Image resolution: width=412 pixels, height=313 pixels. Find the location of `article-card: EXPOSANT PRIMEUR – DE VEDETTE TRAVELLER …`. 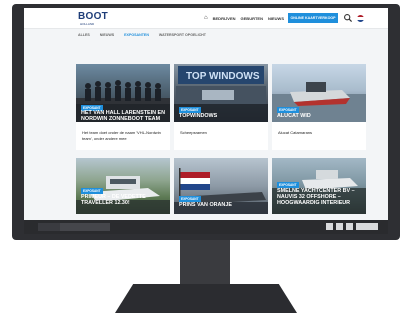

article-card: EXPOSANT PRIMEUR – DE VEDETTE TRAVELLER … is located at coordinates (123, 186).